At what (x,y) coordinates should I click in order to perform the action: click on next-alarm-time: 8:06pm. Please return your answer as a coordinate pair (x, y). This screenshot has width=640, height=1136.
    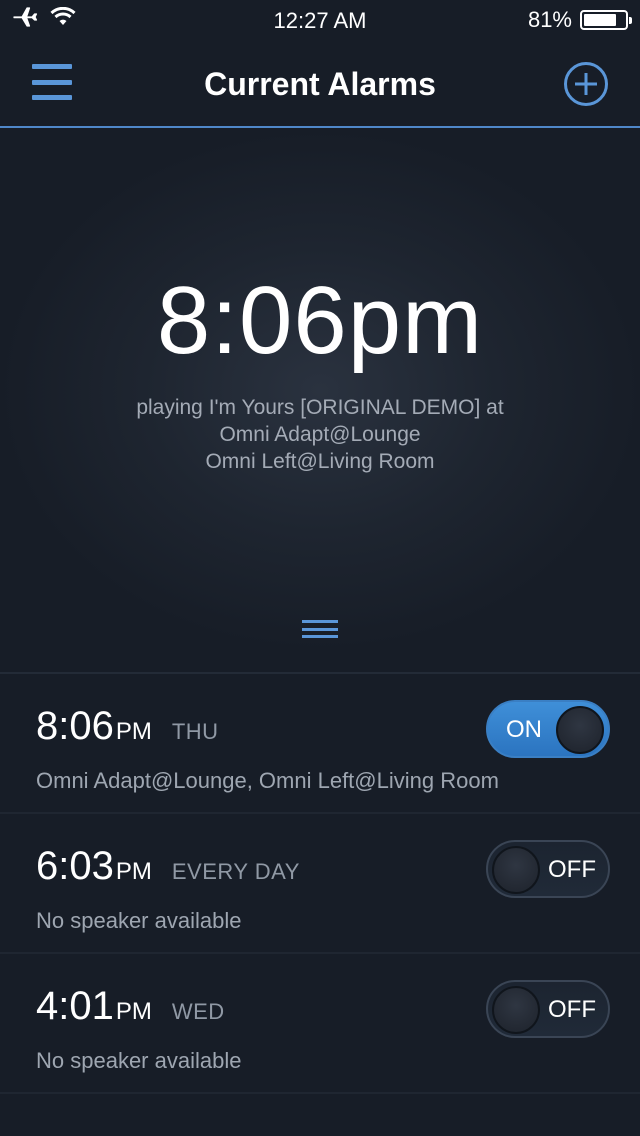
    Looking at the image, I should click on (320, 320).